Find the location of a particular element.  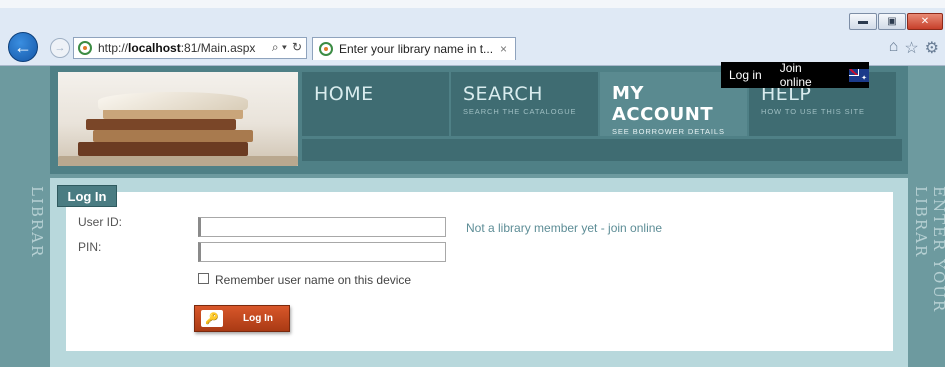

browser-tab: Enter your library name in t... × is located at coordinates (414, 48).